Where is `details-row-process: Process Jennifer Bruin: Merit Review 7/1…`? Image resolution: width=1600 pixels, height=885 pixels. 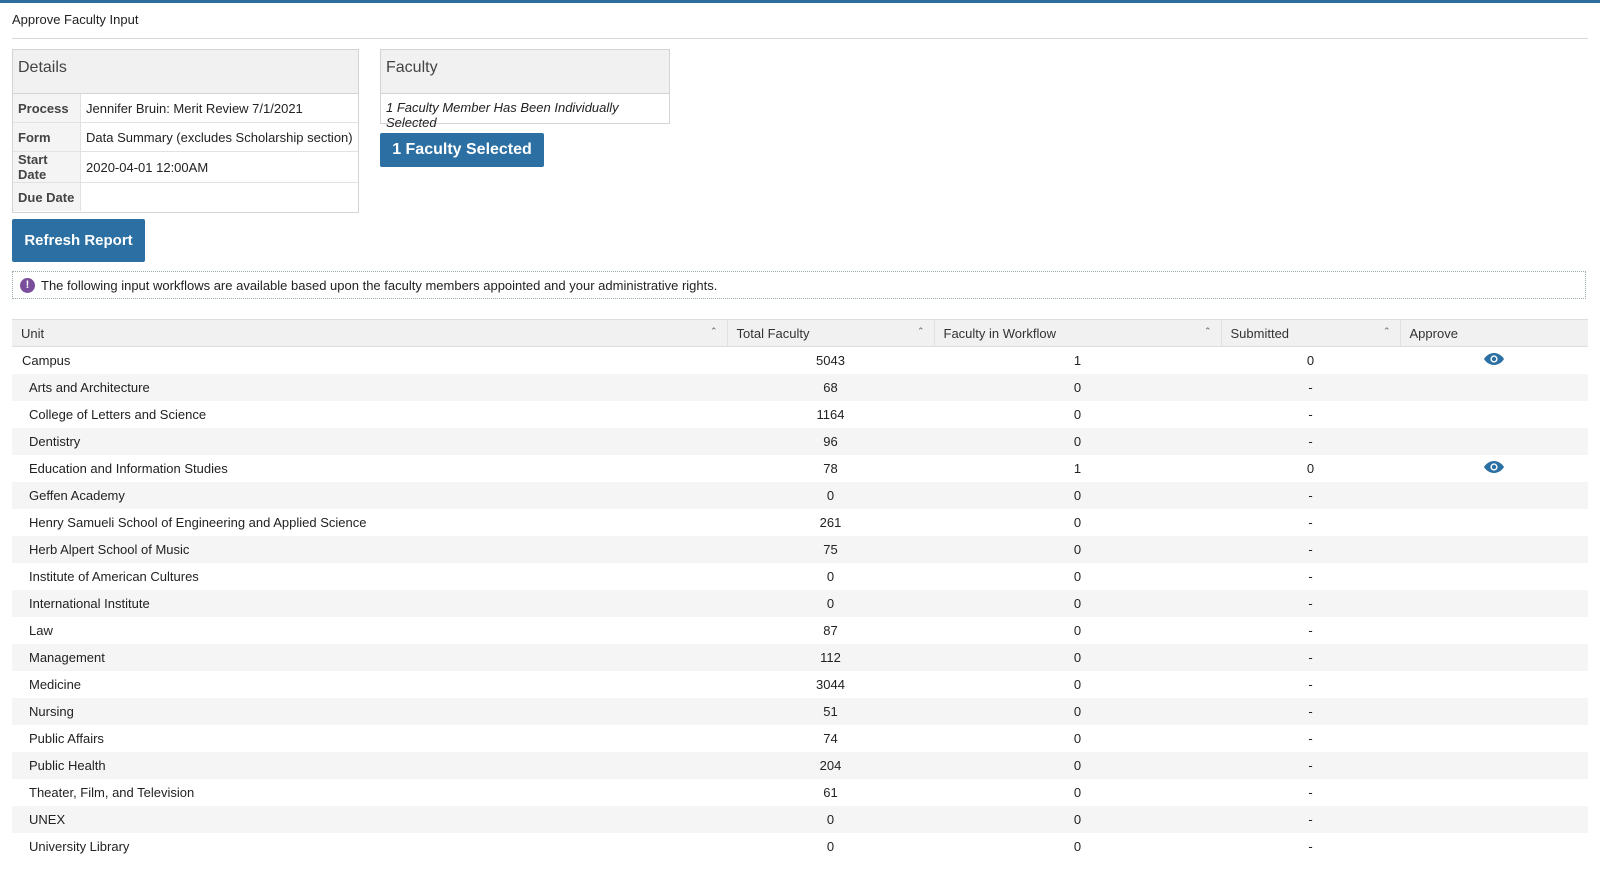 details-row-process: Process Jennifer Bruin: Merit Review 7/1… is located at coordinates (185, 108).